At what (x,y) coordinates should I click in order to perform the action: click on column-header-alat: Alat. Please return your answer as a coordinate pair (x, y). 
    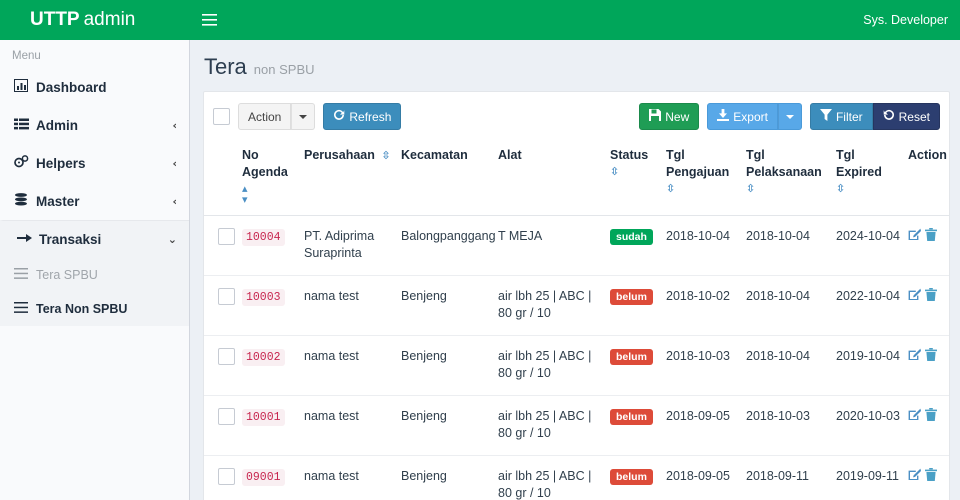
    Looking at the image, I should click on (550, 178).